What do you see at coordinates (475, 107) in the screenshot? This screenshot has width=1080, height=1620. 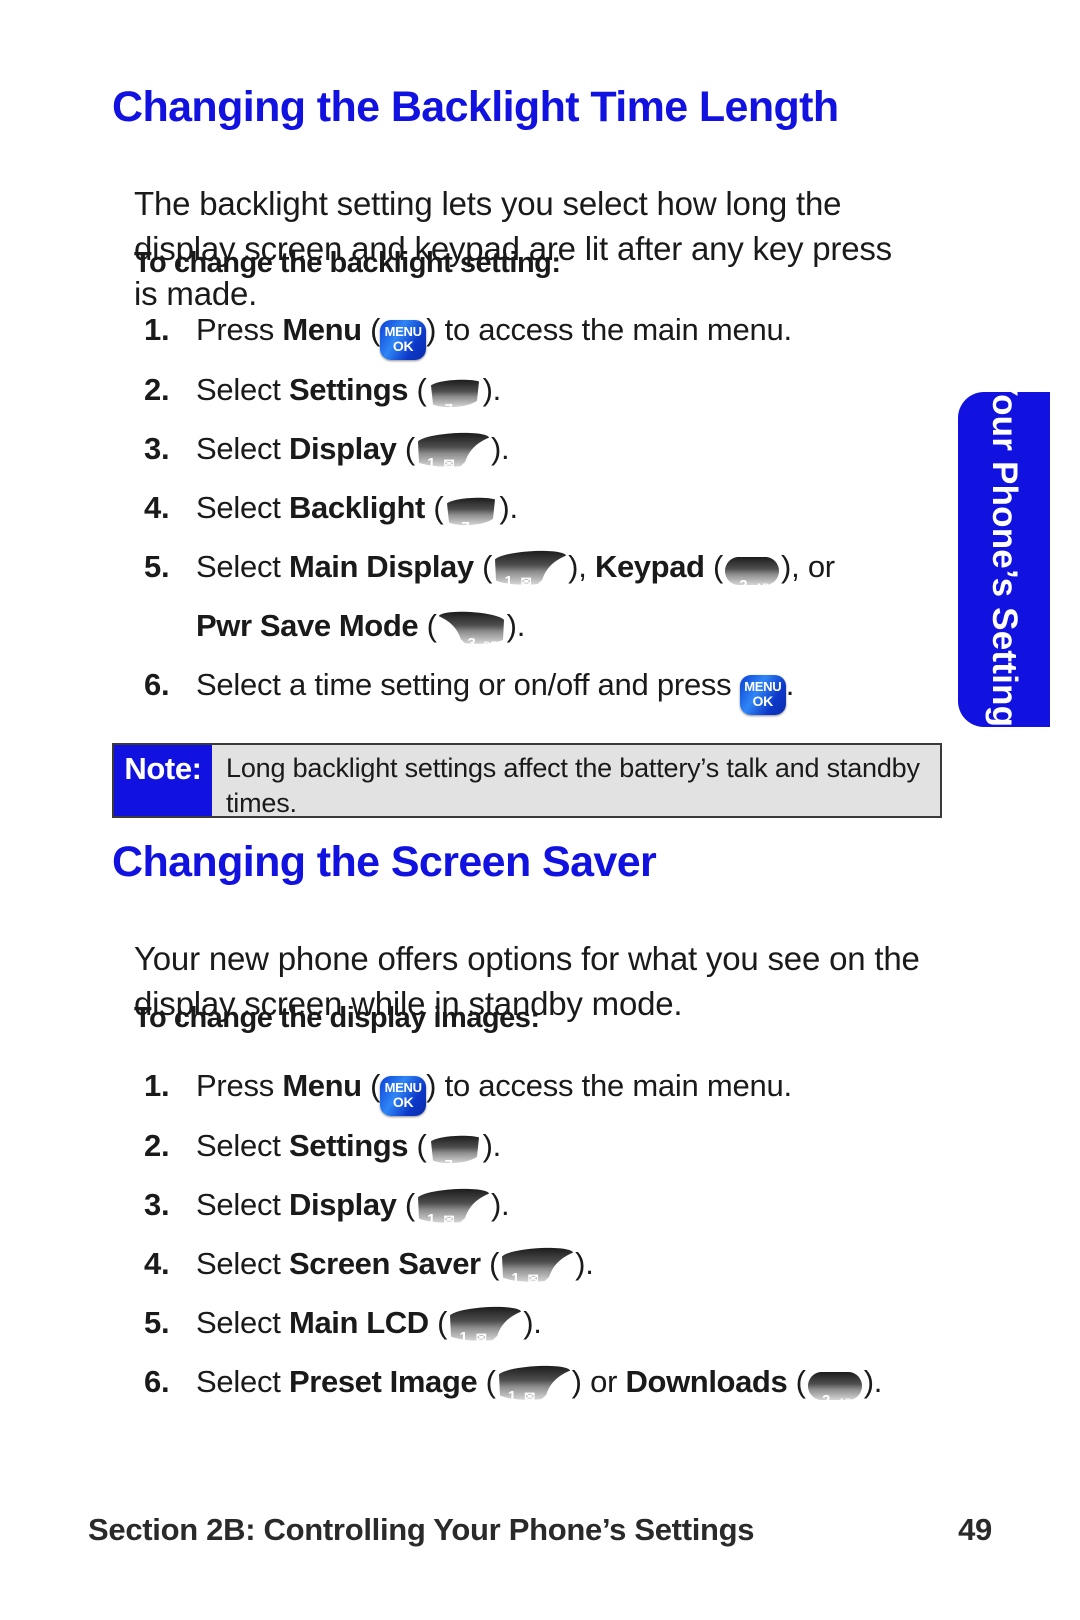 I see `section-title-backlight: Changing the Backlight Time Length` at bounding box center [475, 107].